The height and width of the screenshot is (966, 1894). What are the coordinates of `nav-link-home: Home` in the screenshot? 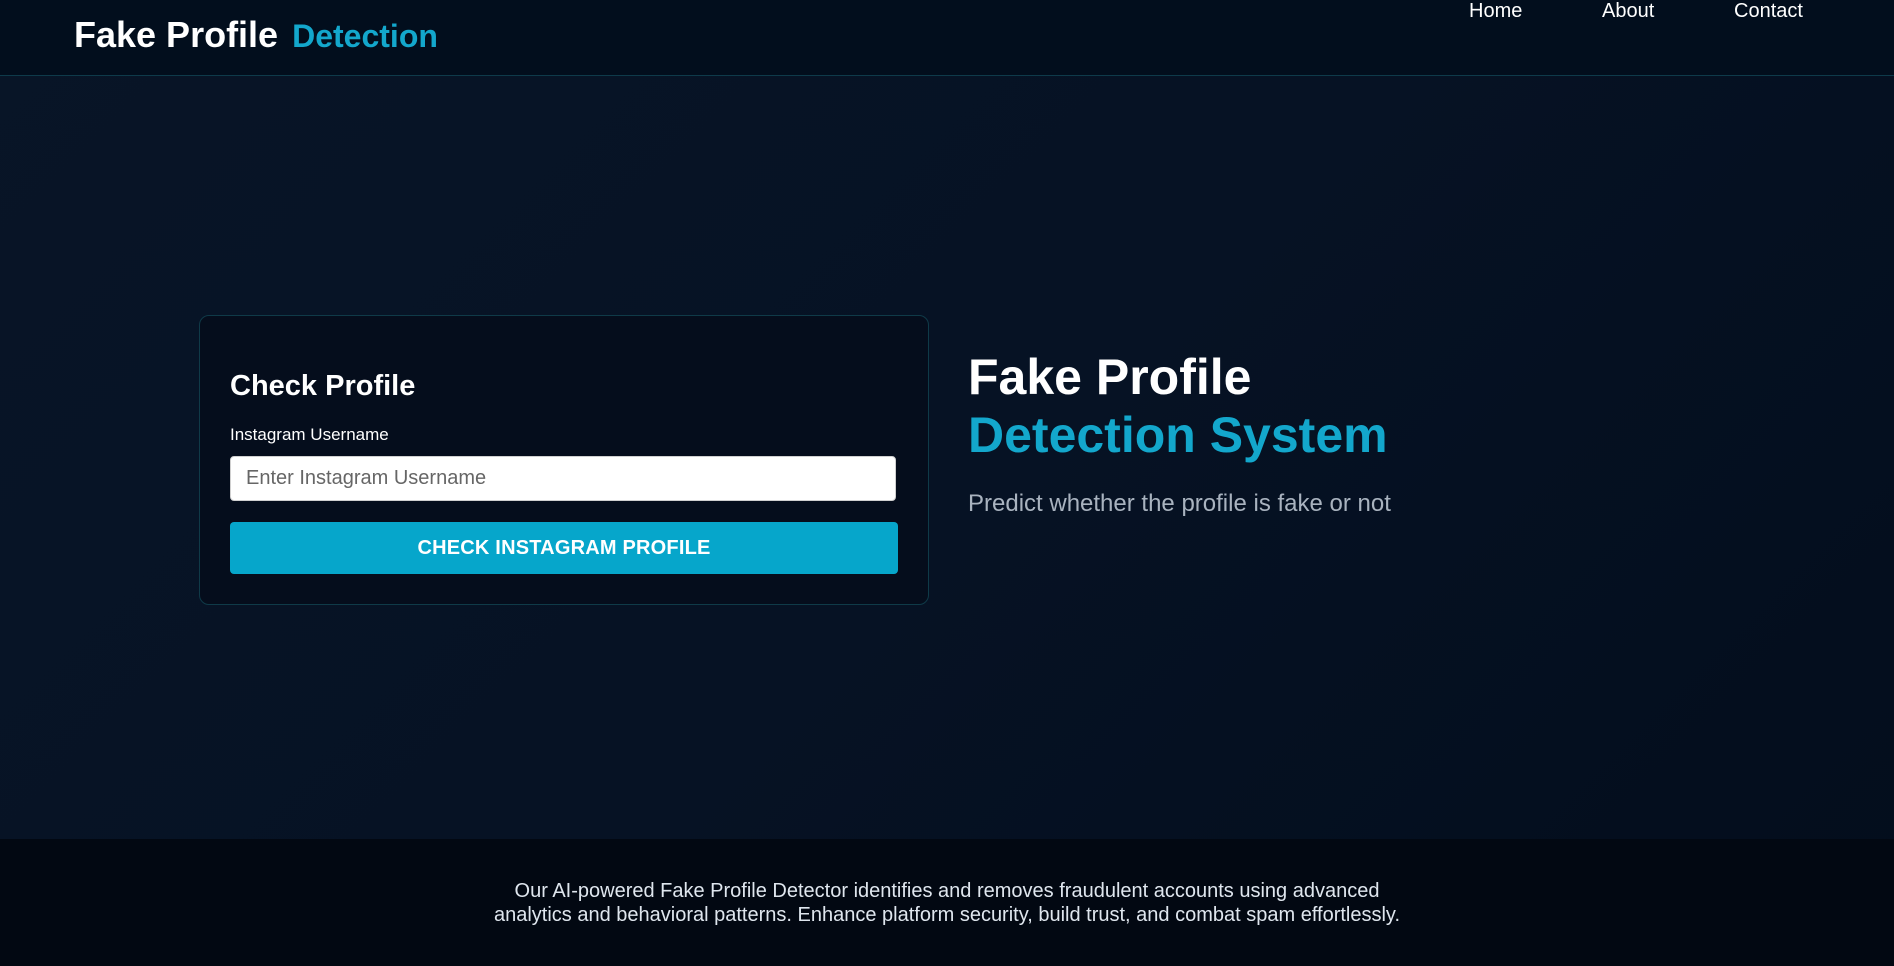 It's located at (1495, 11).